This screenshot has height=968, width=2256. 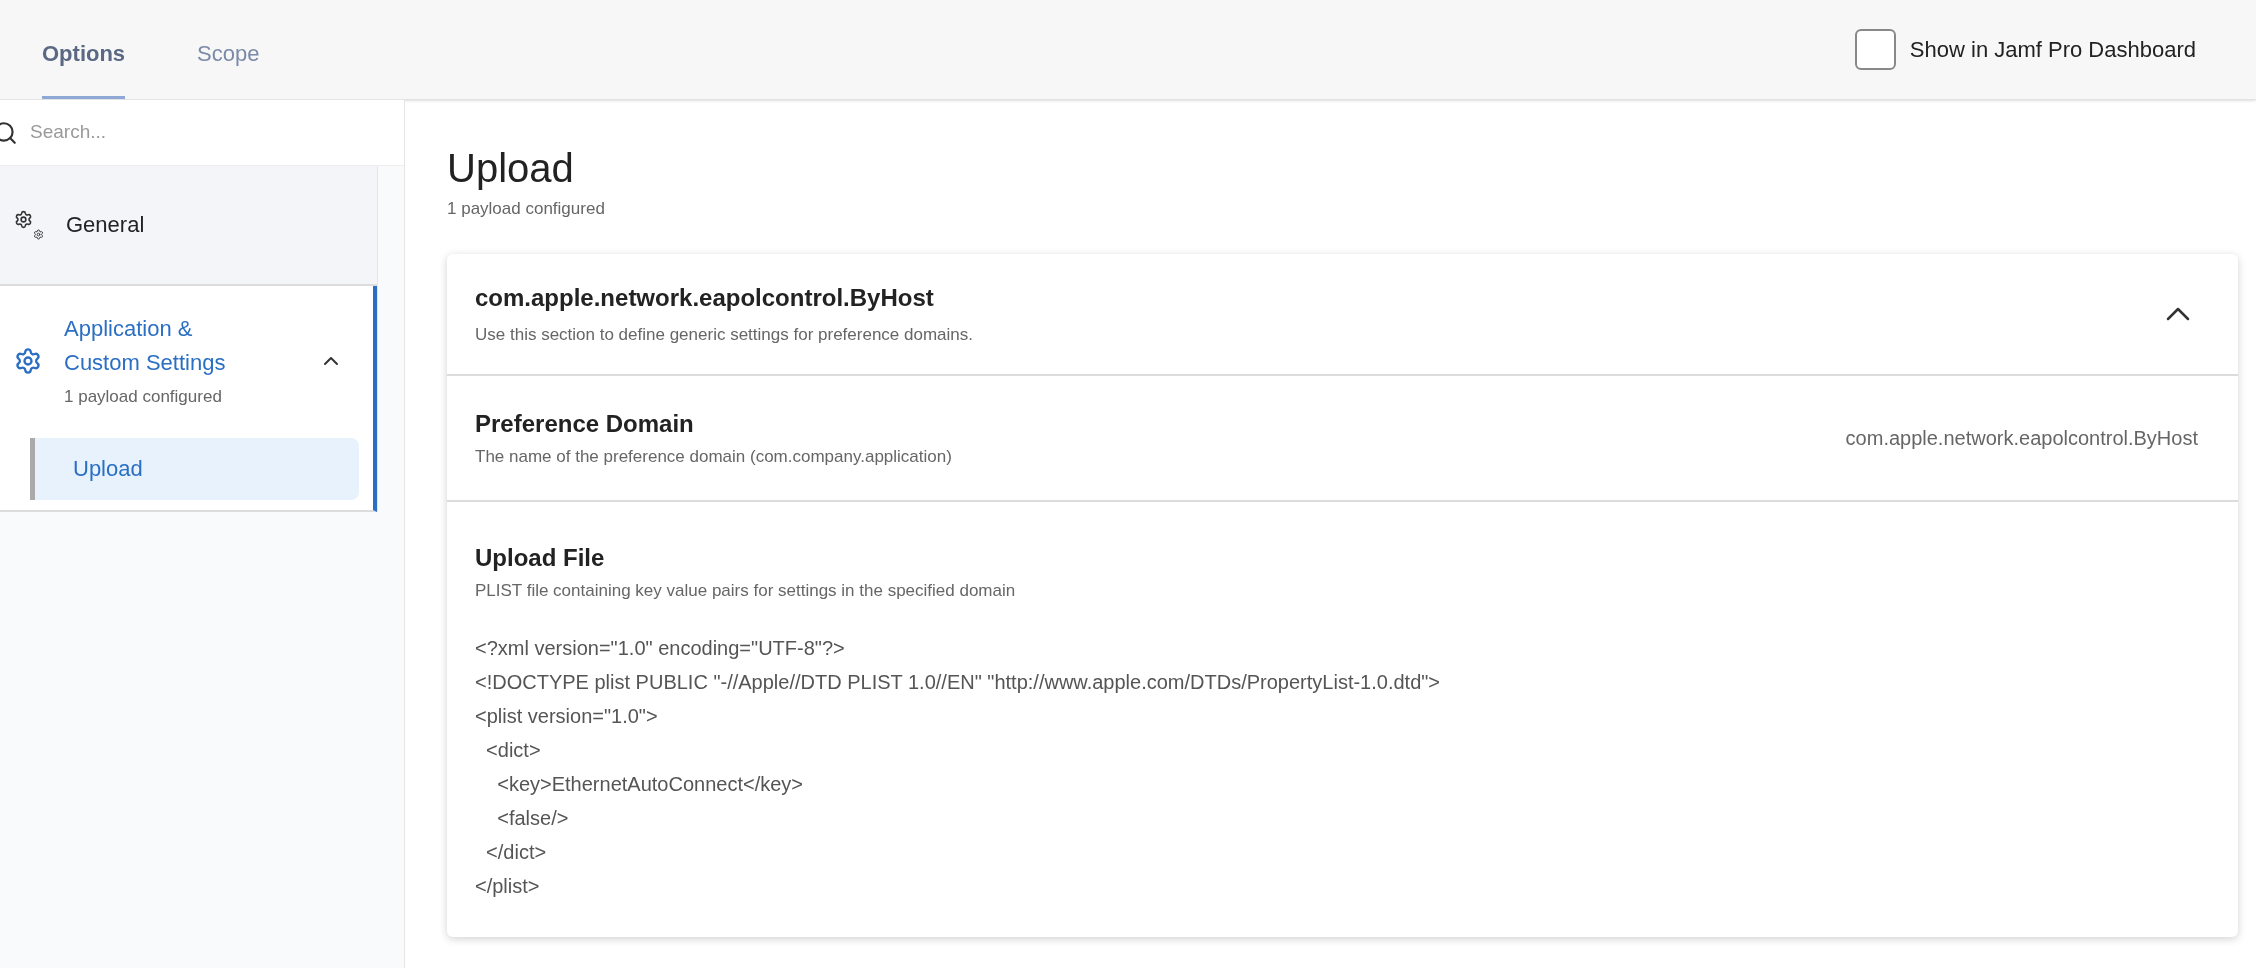 What do you see at coordinates (1875, 49) in the screenshot?
I see `checkbox` at bounding box center [1875, 49].